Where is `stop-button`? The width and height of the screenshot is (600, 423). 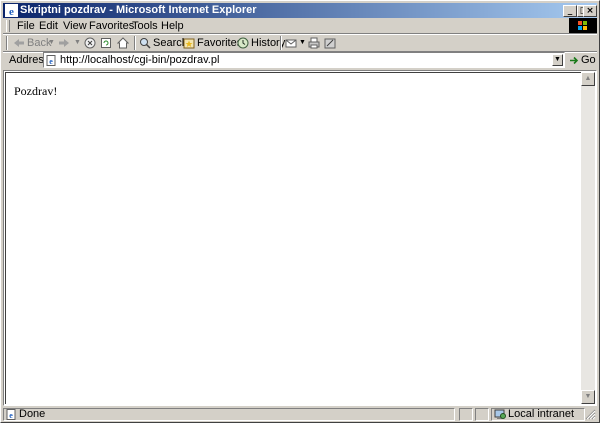 stop-button is located at coordinates (91, 43).